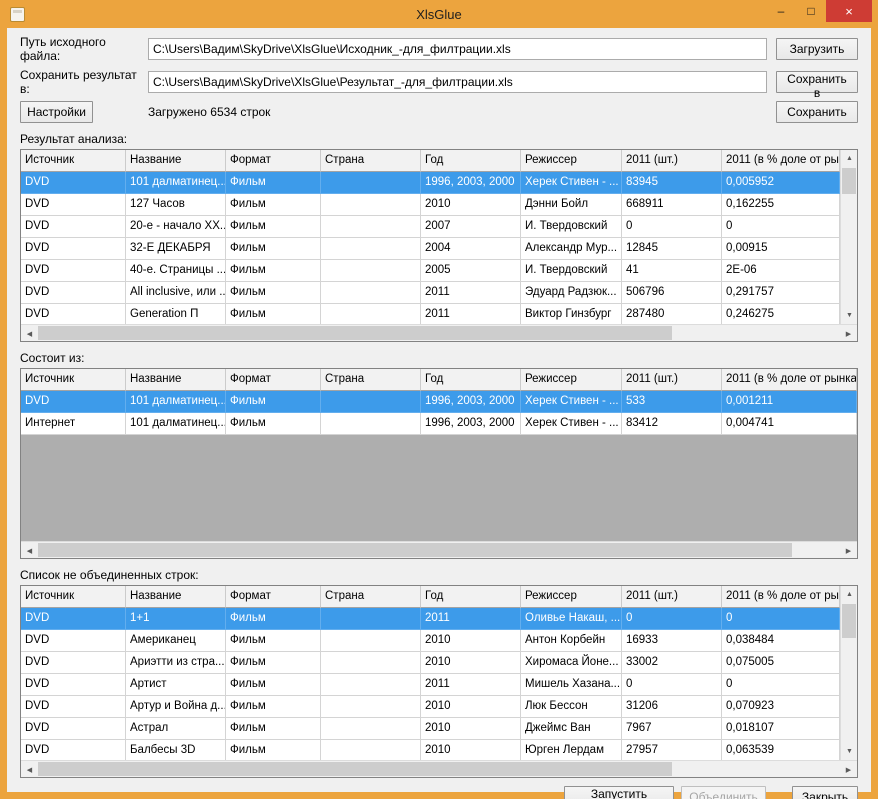 This screenshot has width=878, height=799. What do you see at coordinates (849, 11) in the screenshot?
I see `close-icon: ×` at bounding box center [849, 11].